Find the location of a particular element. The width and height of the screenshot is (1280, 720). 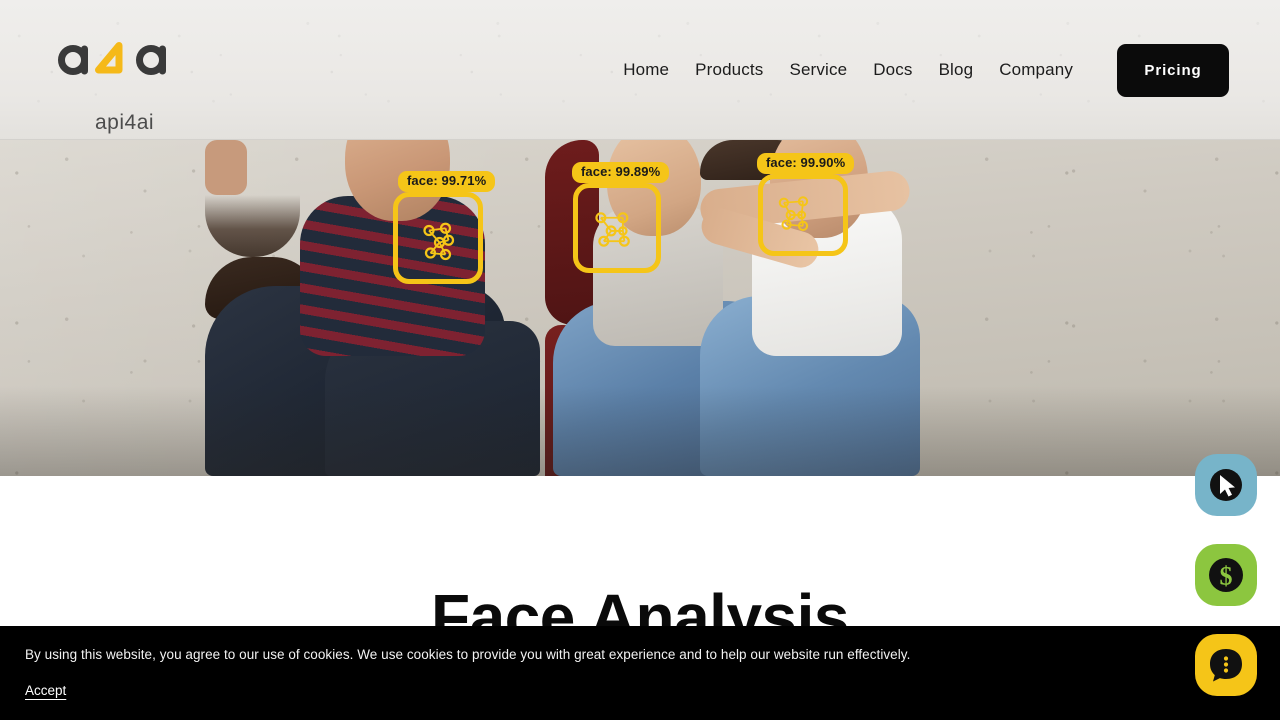

face-confidence-label: face: 99.71% is located at coordinates (447, 182).